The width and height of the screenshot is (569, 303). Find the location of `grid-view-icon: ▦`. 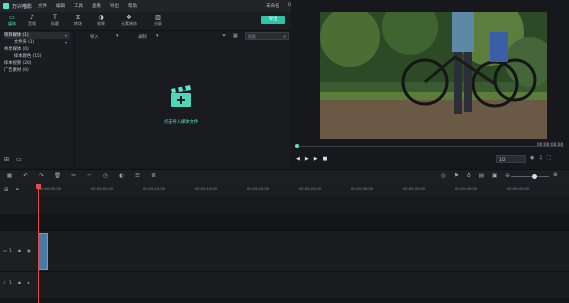

grid-view-icon: ▦ is located at coordinates (235, 36).